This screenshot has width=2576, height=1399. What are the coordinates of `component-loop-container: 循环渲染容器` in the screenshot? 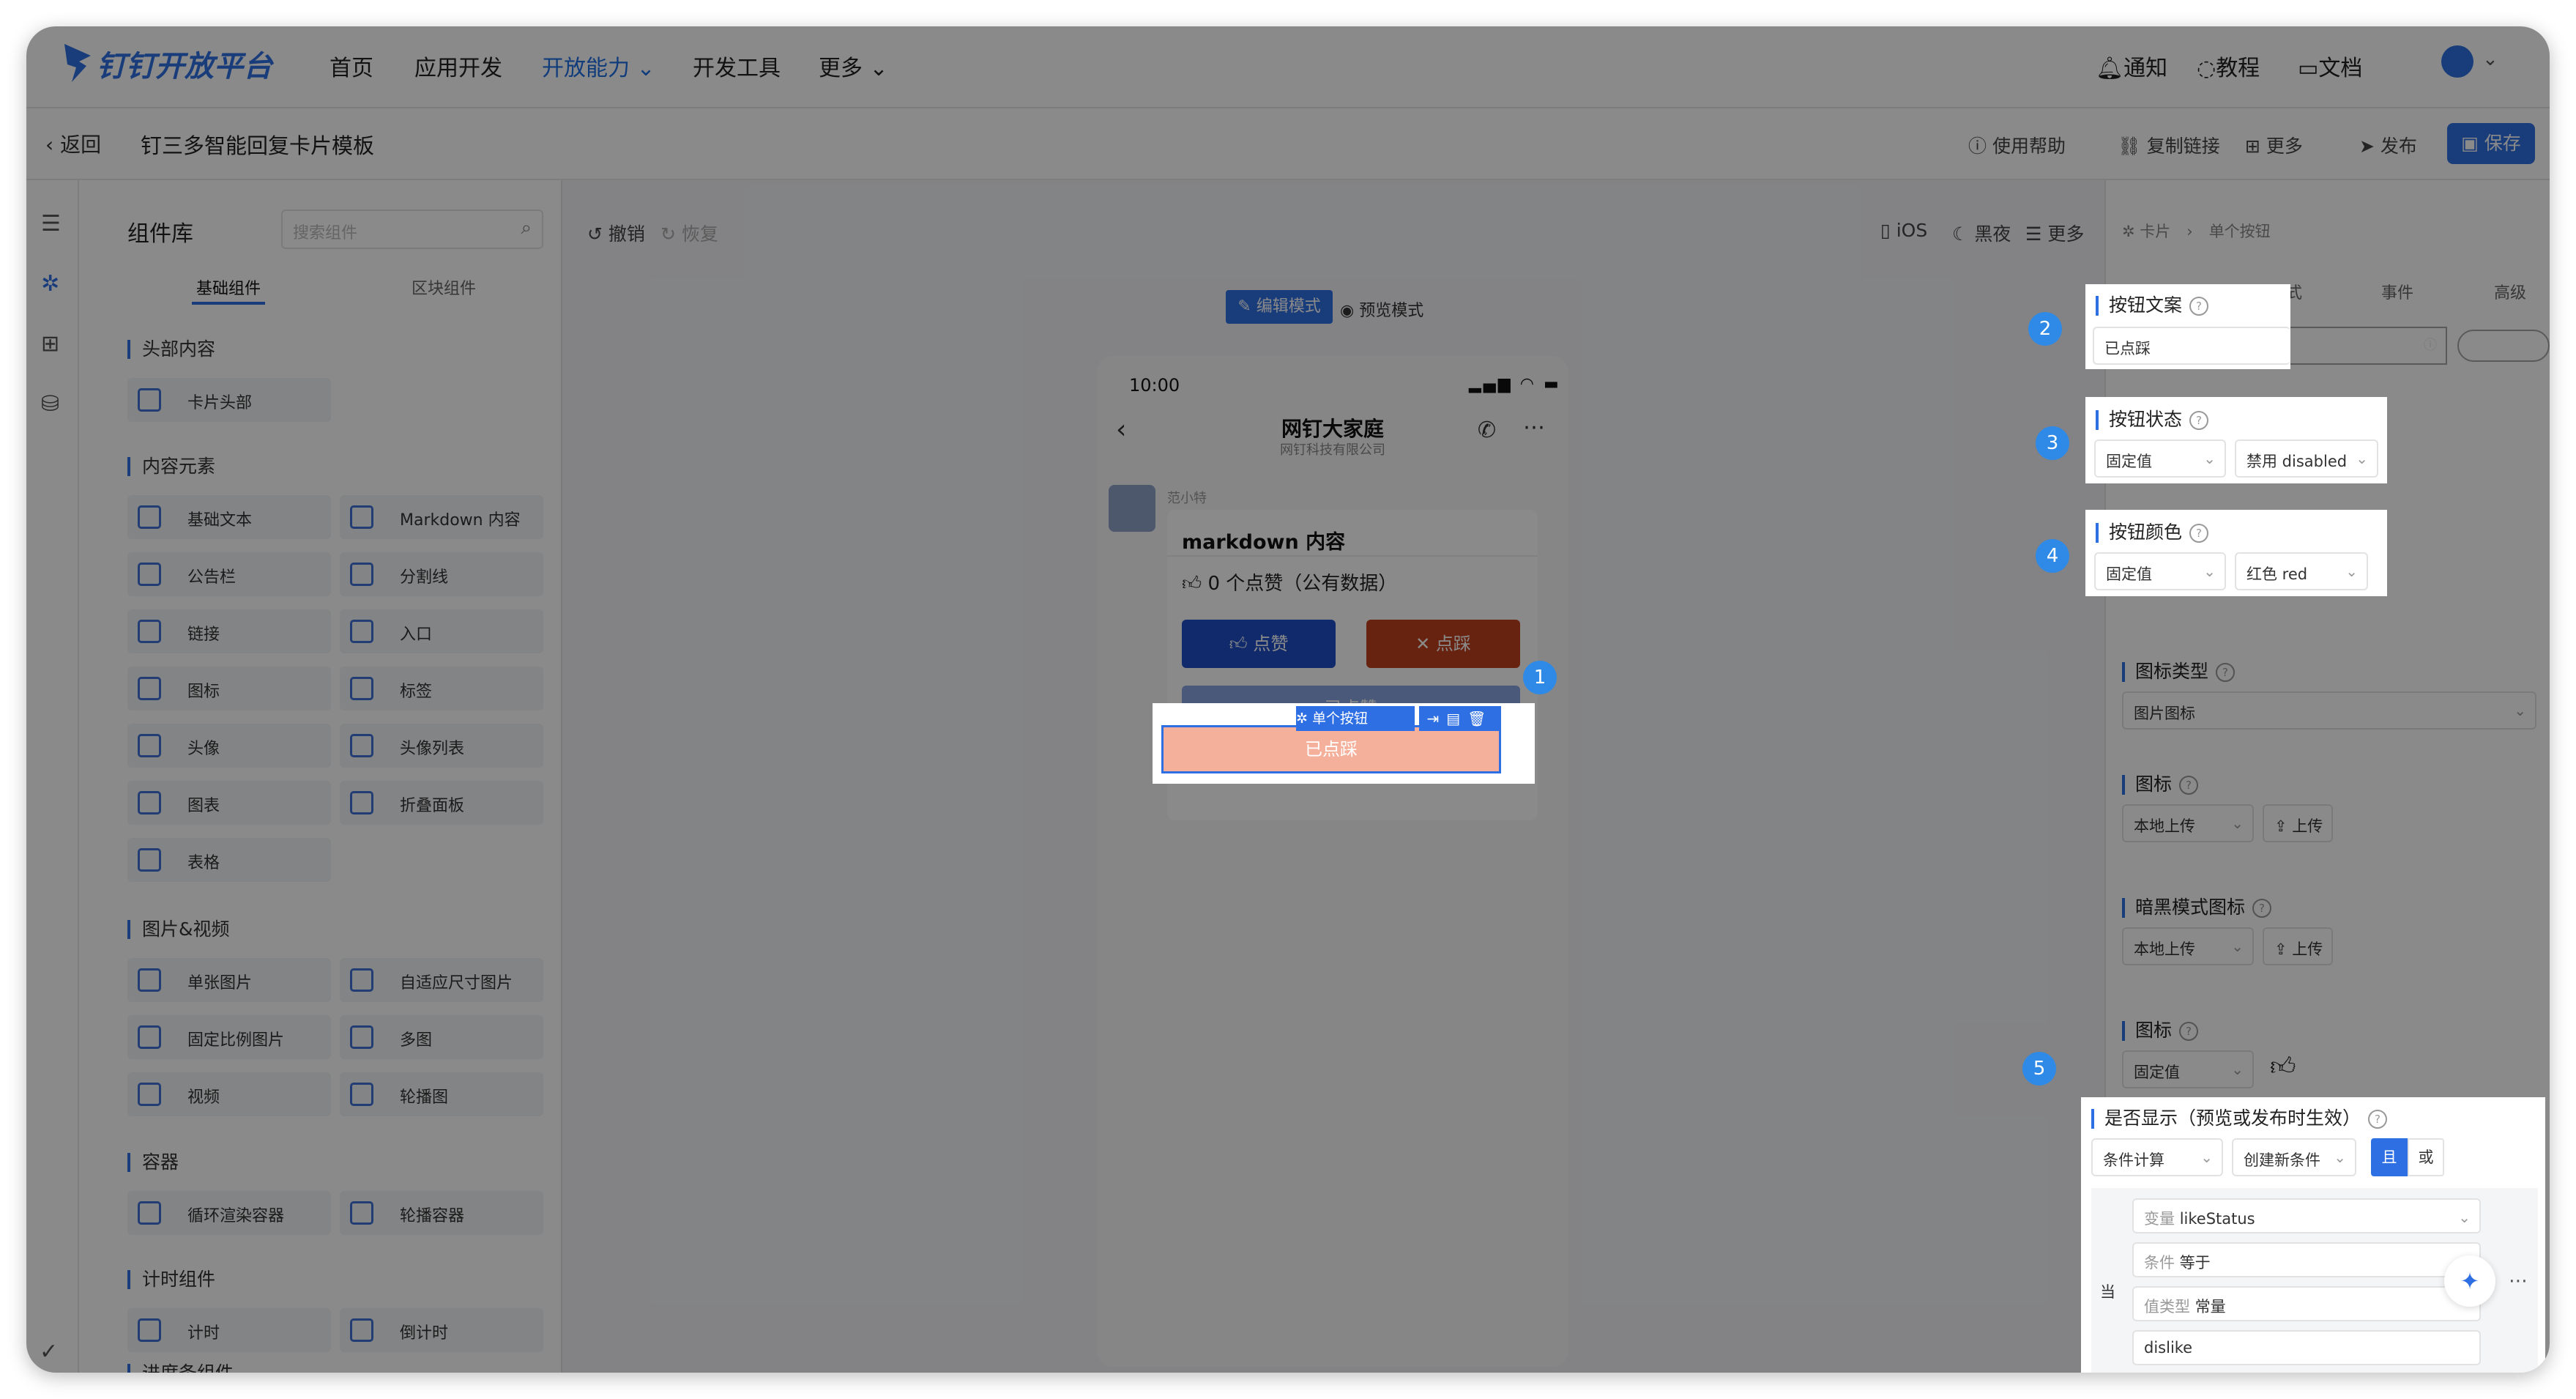 It's located at (229, 1213).